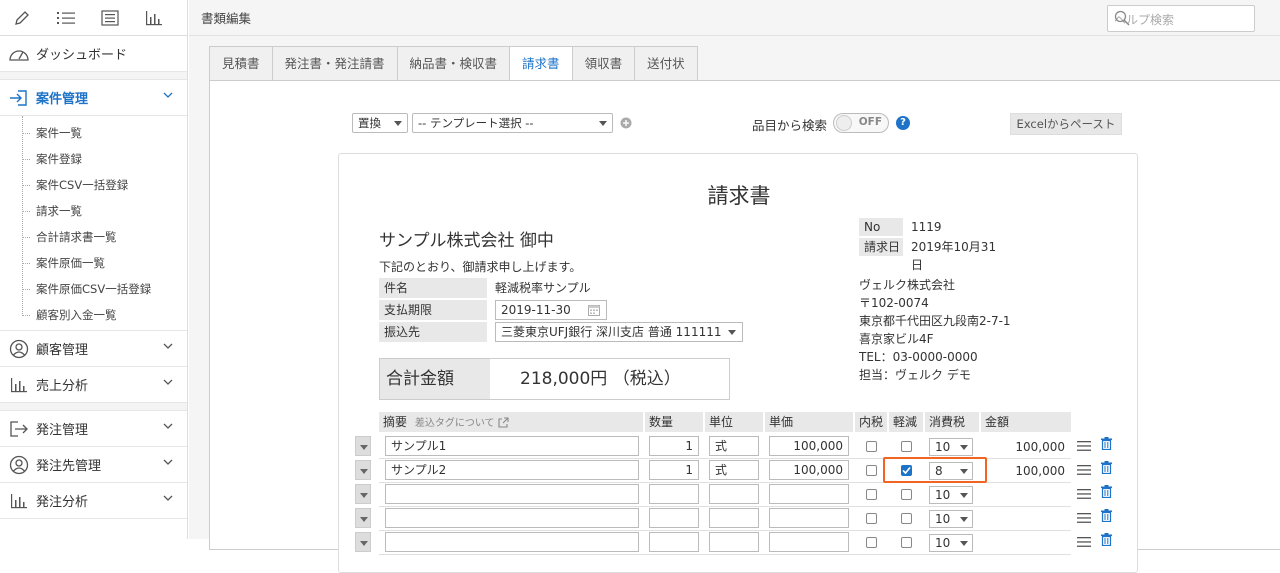  What do you see at coordinates (503, 422) in the screenshot?
I see `external-link-icon` at bounding box center [503, 422].